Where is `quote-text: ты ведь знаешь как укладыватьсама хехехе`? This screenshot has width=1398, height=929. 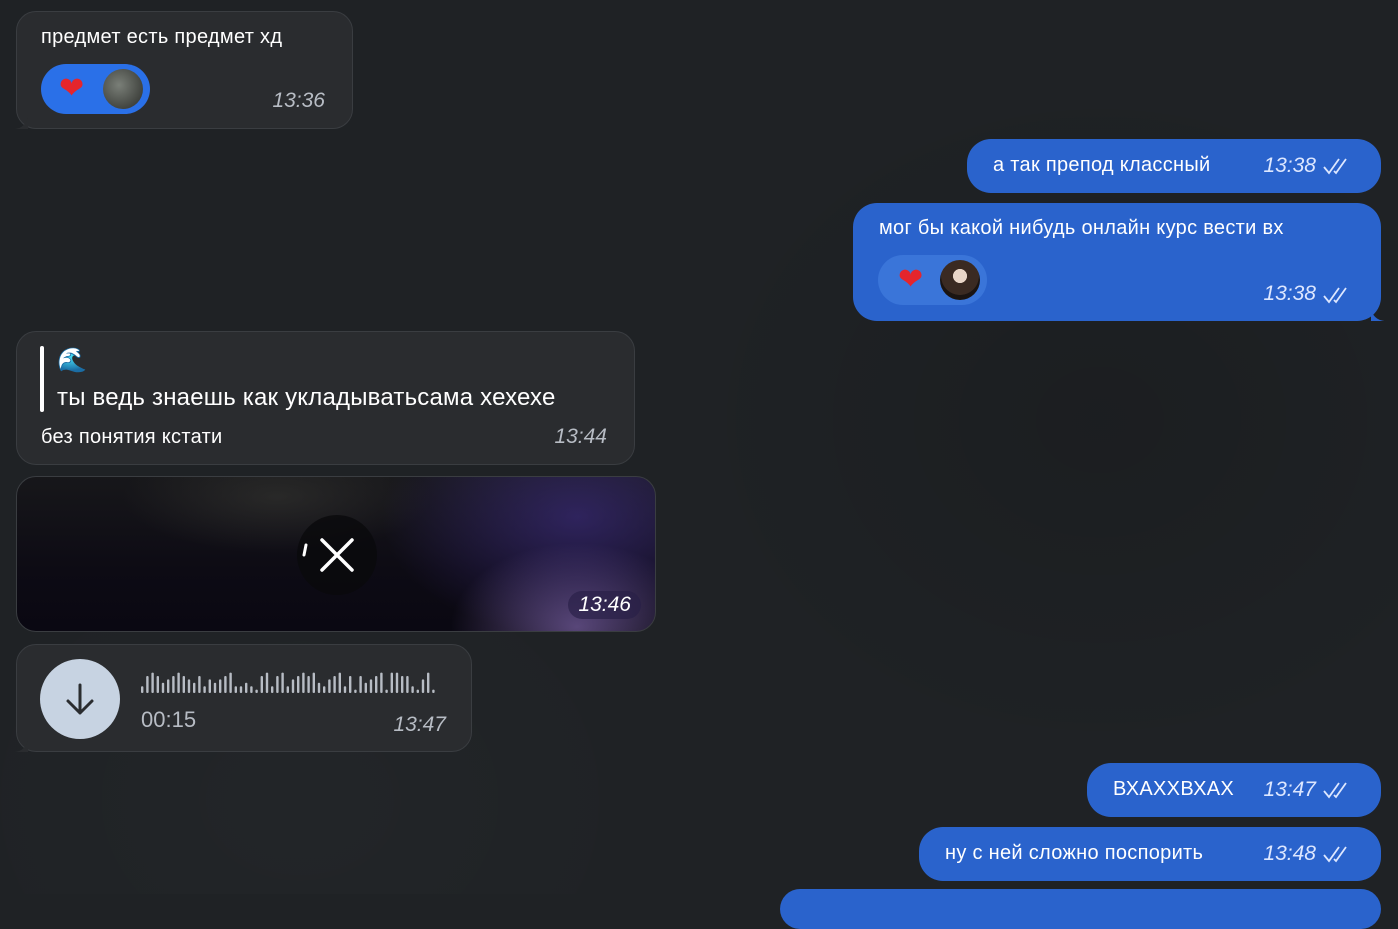
quote-text: ты ведь знаешь как укладыватьсама хехехе is located at coordinates (306, 397).